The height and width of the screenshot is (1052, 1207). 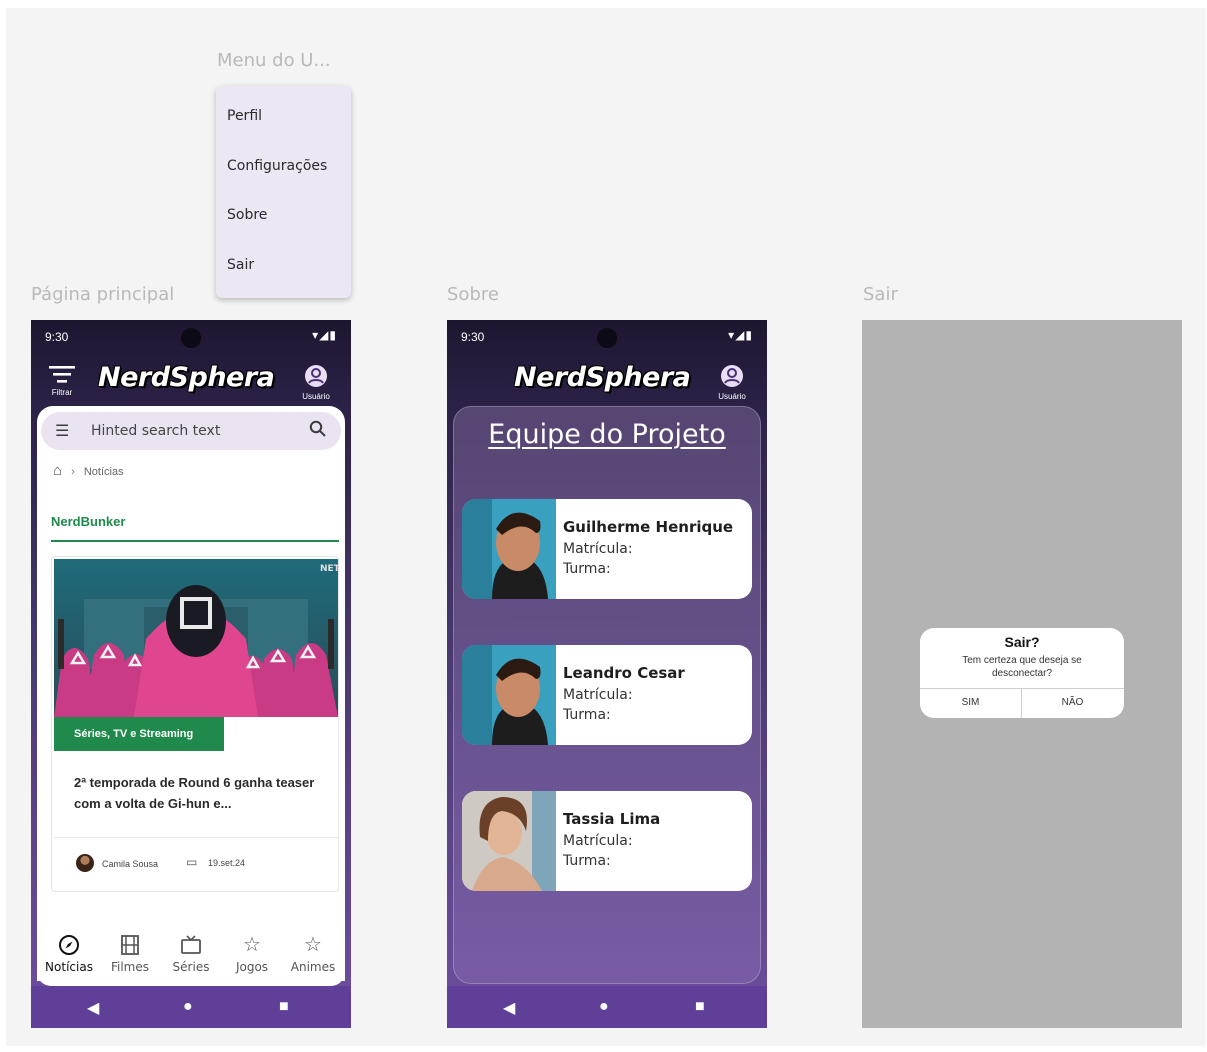 What do you see at coordinates (1072, 703) in the screenshot?
I see `cancel-button: NÃO` at bounding box center [1072, 703].